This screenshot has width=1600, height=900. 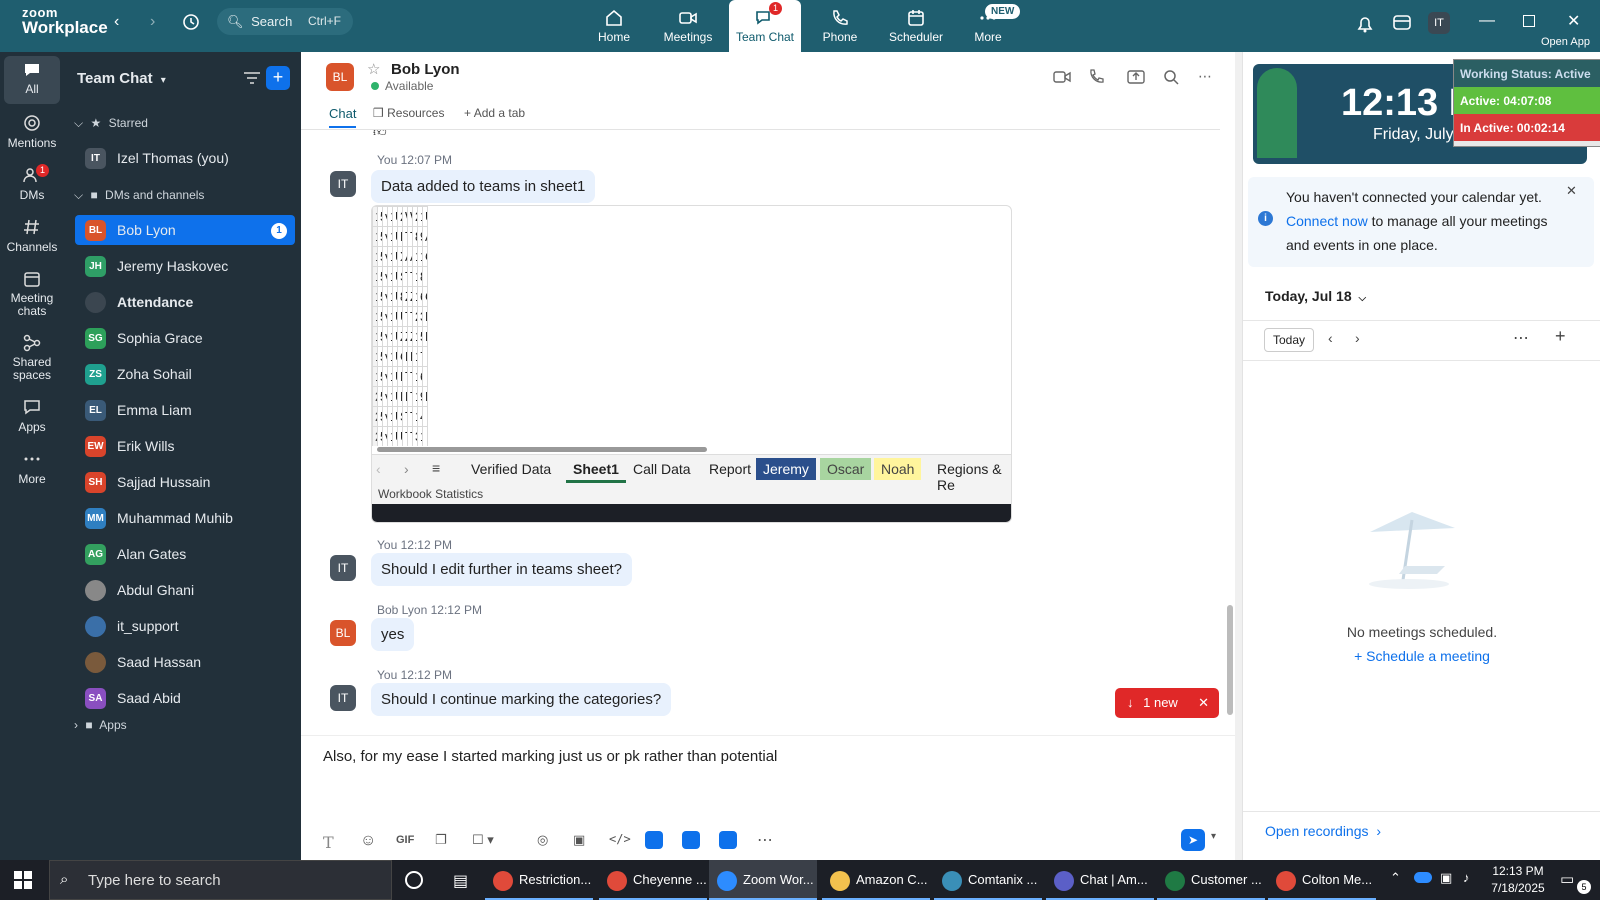 What do you see at coordinates (152, 22) in the screenshot?
I see `forward-arrow-icon: ›` at bounding box center [152, 22].